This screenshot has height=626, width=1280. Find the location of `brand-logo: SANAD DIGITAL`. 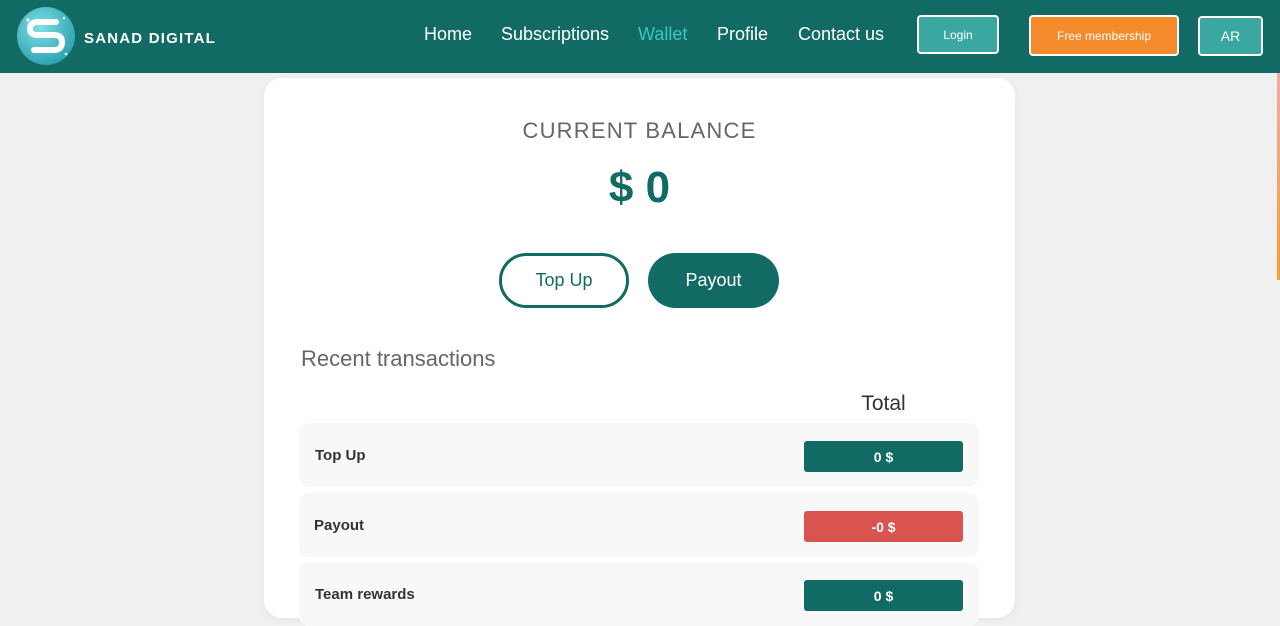

brand-logo: SANAD DIGITAL is located at coordinates (116, 36).